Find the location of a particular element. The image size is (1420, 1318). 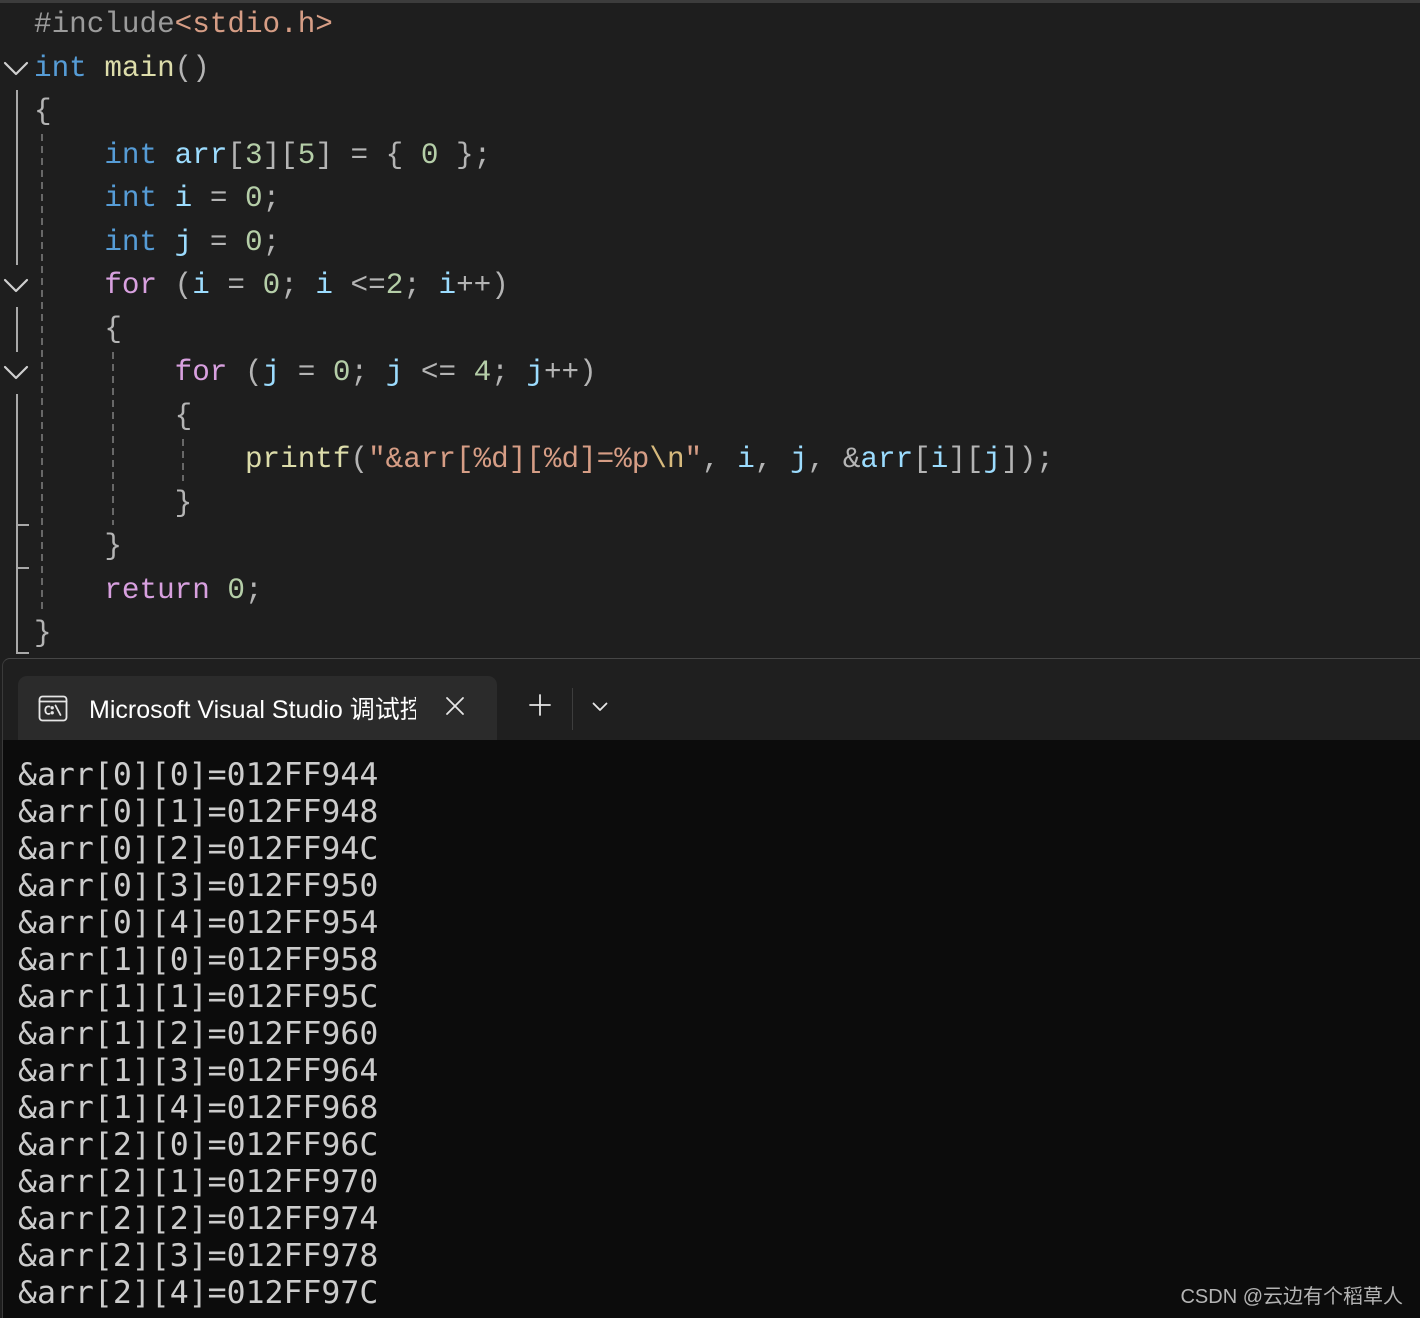

code-token-punct: () is located at coordinates (192, 68).